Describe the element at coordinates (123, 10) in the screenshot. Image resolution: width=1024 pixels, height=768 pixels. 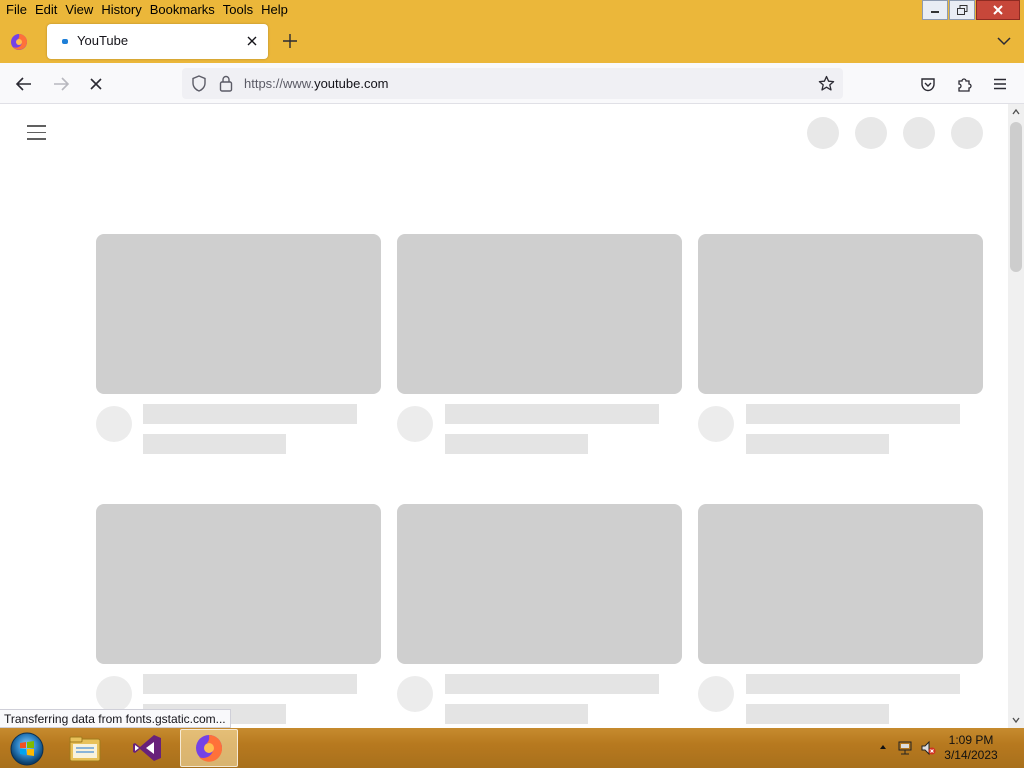
I see `menu-history: History` at that location.